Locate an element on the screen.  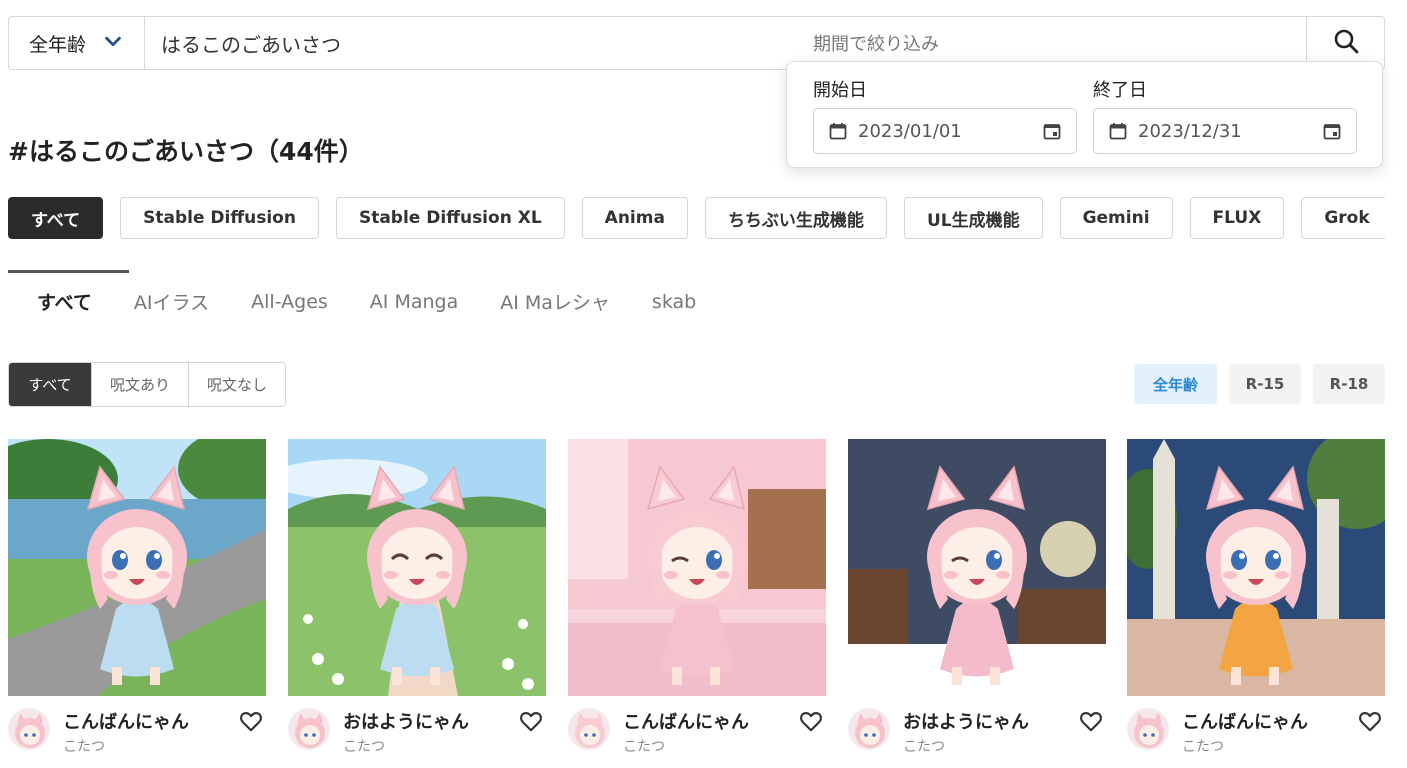
model-chip: Grok is located at coordinates (1343, 218).